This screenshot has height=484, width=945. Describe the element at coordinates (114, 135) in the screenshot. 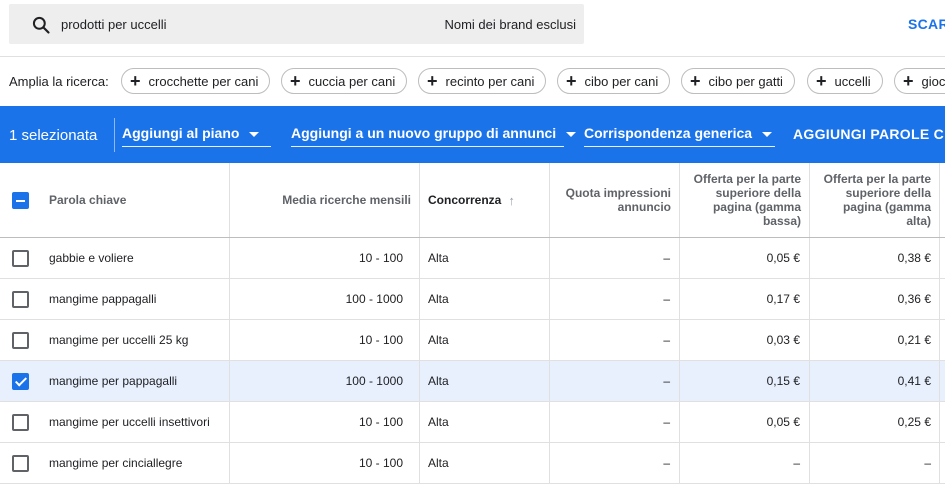

I see `divider` at that location.